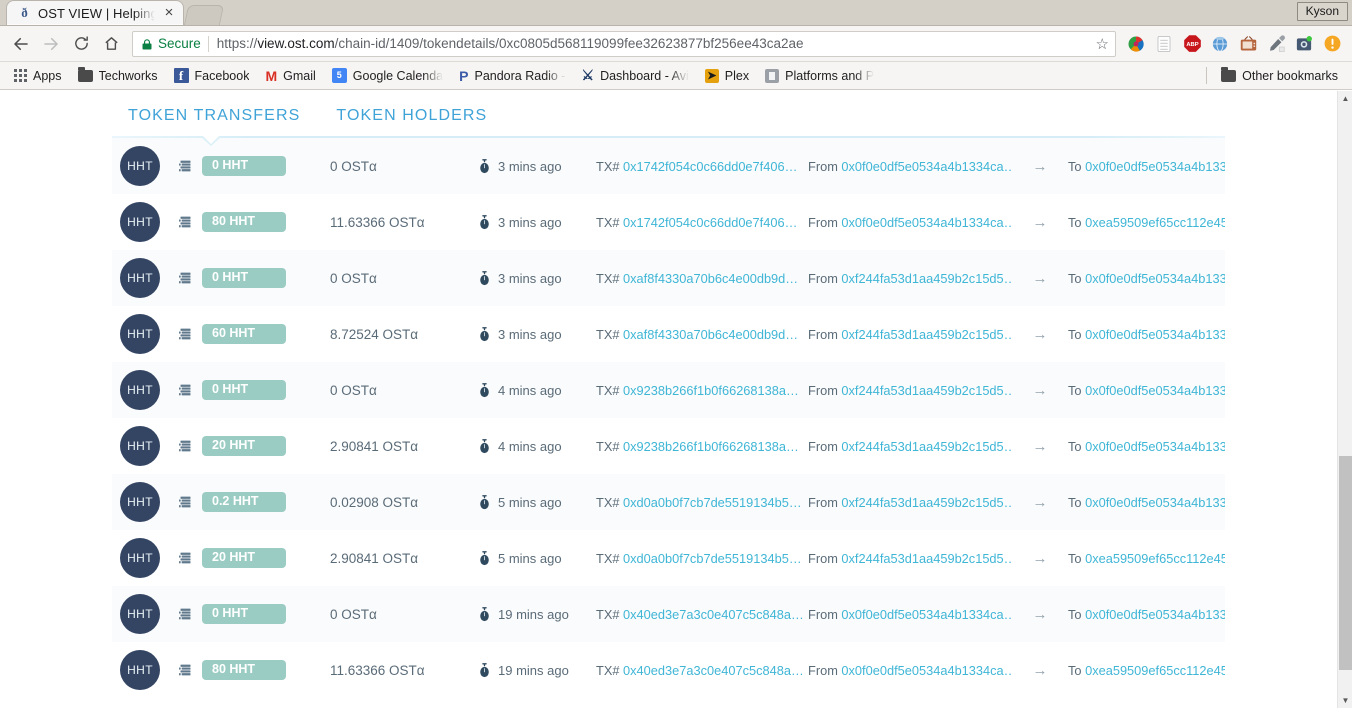 Image resolution: width=1352 pixels, height=708 pixels. Describe the element at coordinates (290, 76) in the screenshot. I see `bookmark-gmail: M Gmail` at that location.